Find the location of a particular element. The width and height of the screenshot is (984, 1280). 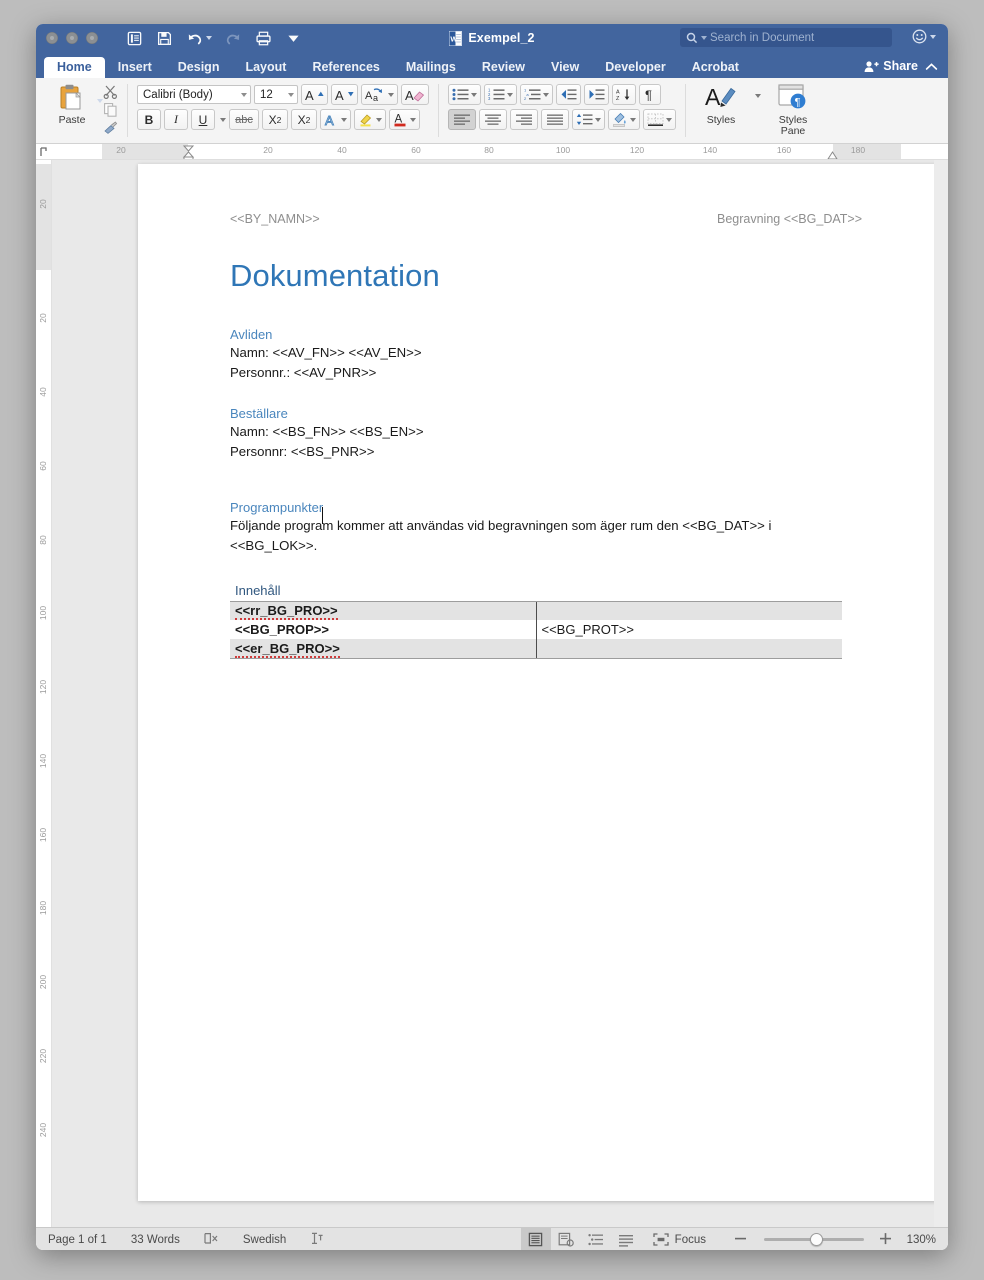

table-cell-field: <<BG_PROP>> is located at coordinates (383, 629).